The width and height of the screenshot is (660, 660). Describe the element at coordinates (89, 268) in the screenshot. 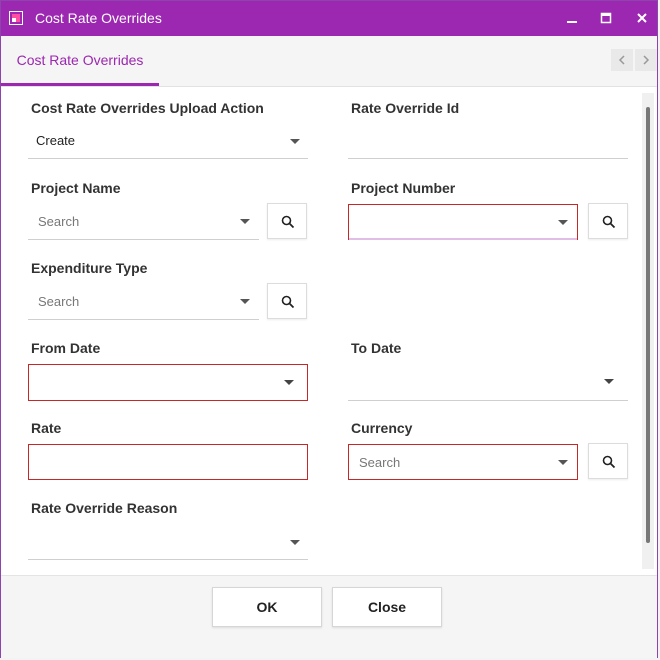

I see `expenditure-type-label: Expenditure Type` at that location.